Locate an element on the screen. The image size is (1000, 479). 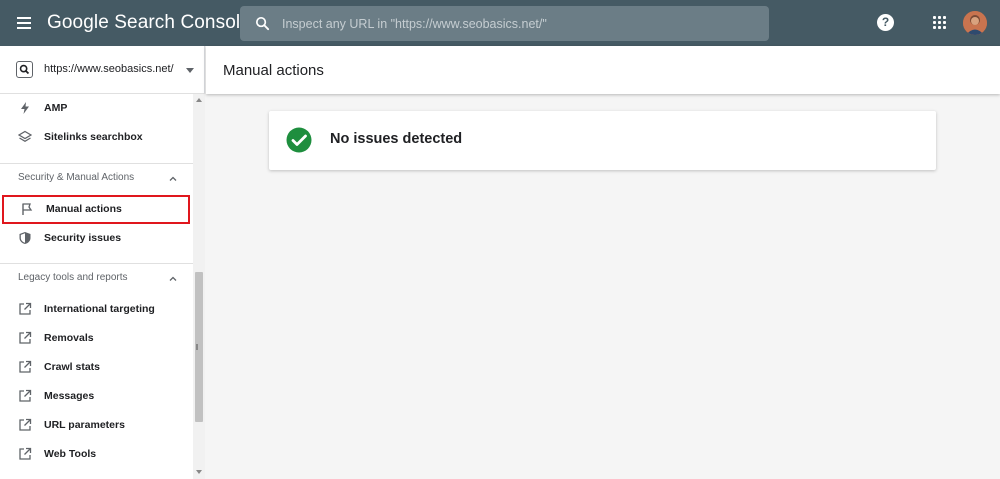
apps-grid-icon is located at coordinates (940, 23).